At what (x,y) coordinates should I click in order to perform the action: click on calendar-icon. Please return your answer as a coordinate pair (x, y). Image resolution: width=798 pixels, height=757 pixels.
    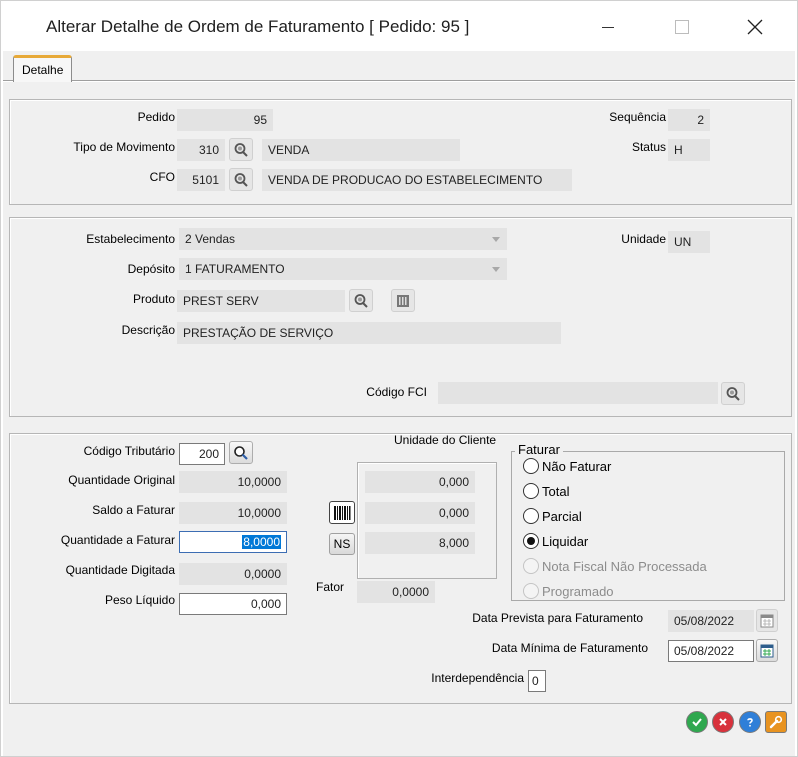
    Looking at the image, I should click on (767, 620).